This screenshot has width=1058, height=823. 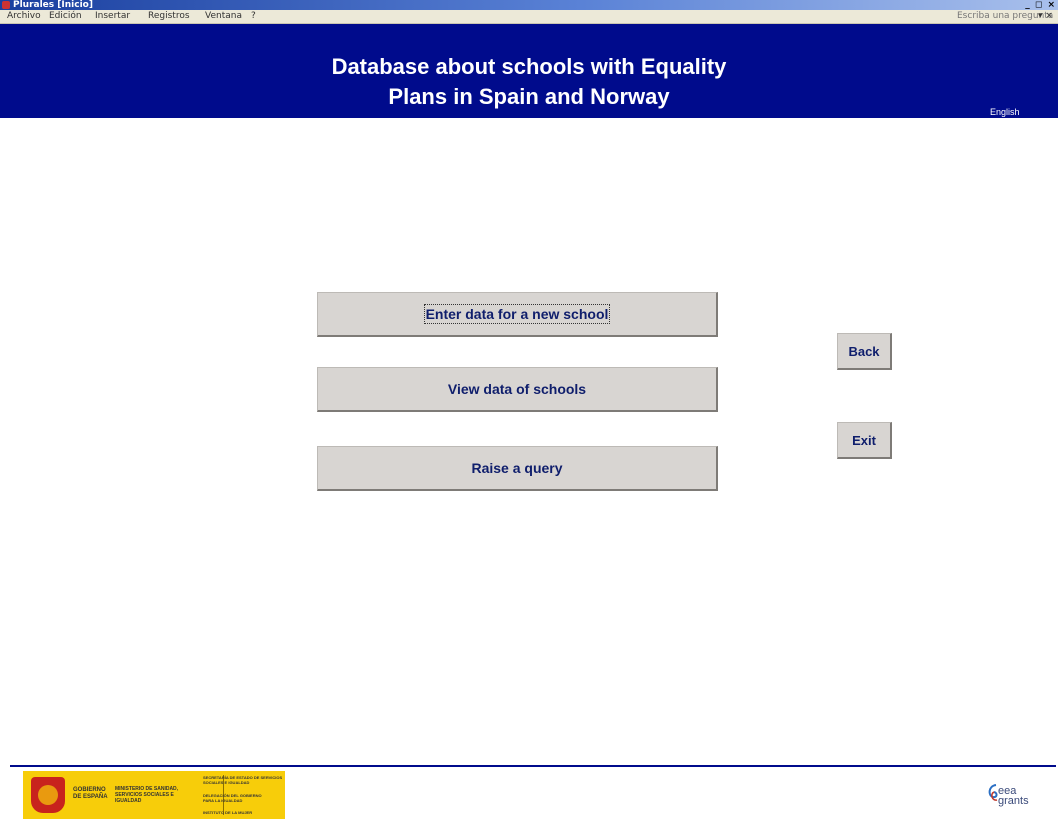 I want to click on menu-registros: Registros, so click(x=169, y=16).